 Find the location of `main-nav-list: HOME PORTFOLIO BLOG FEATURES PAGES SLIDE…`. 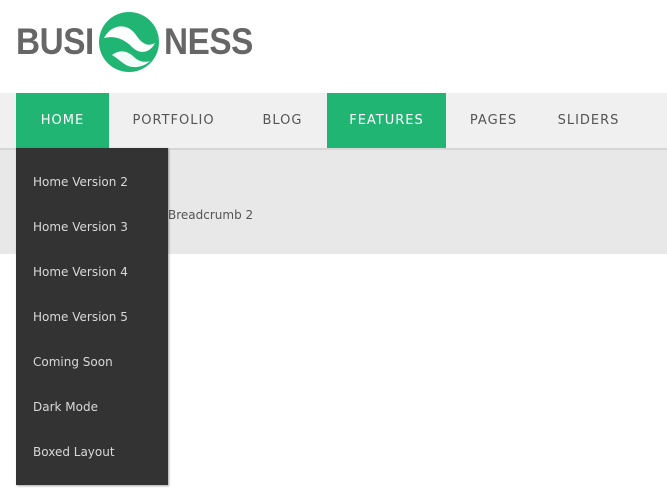

main-nav-list: HOME PORTFOLIO BLOG FEATURES PAGES SLIDE… is located at coordinates (326, 120).